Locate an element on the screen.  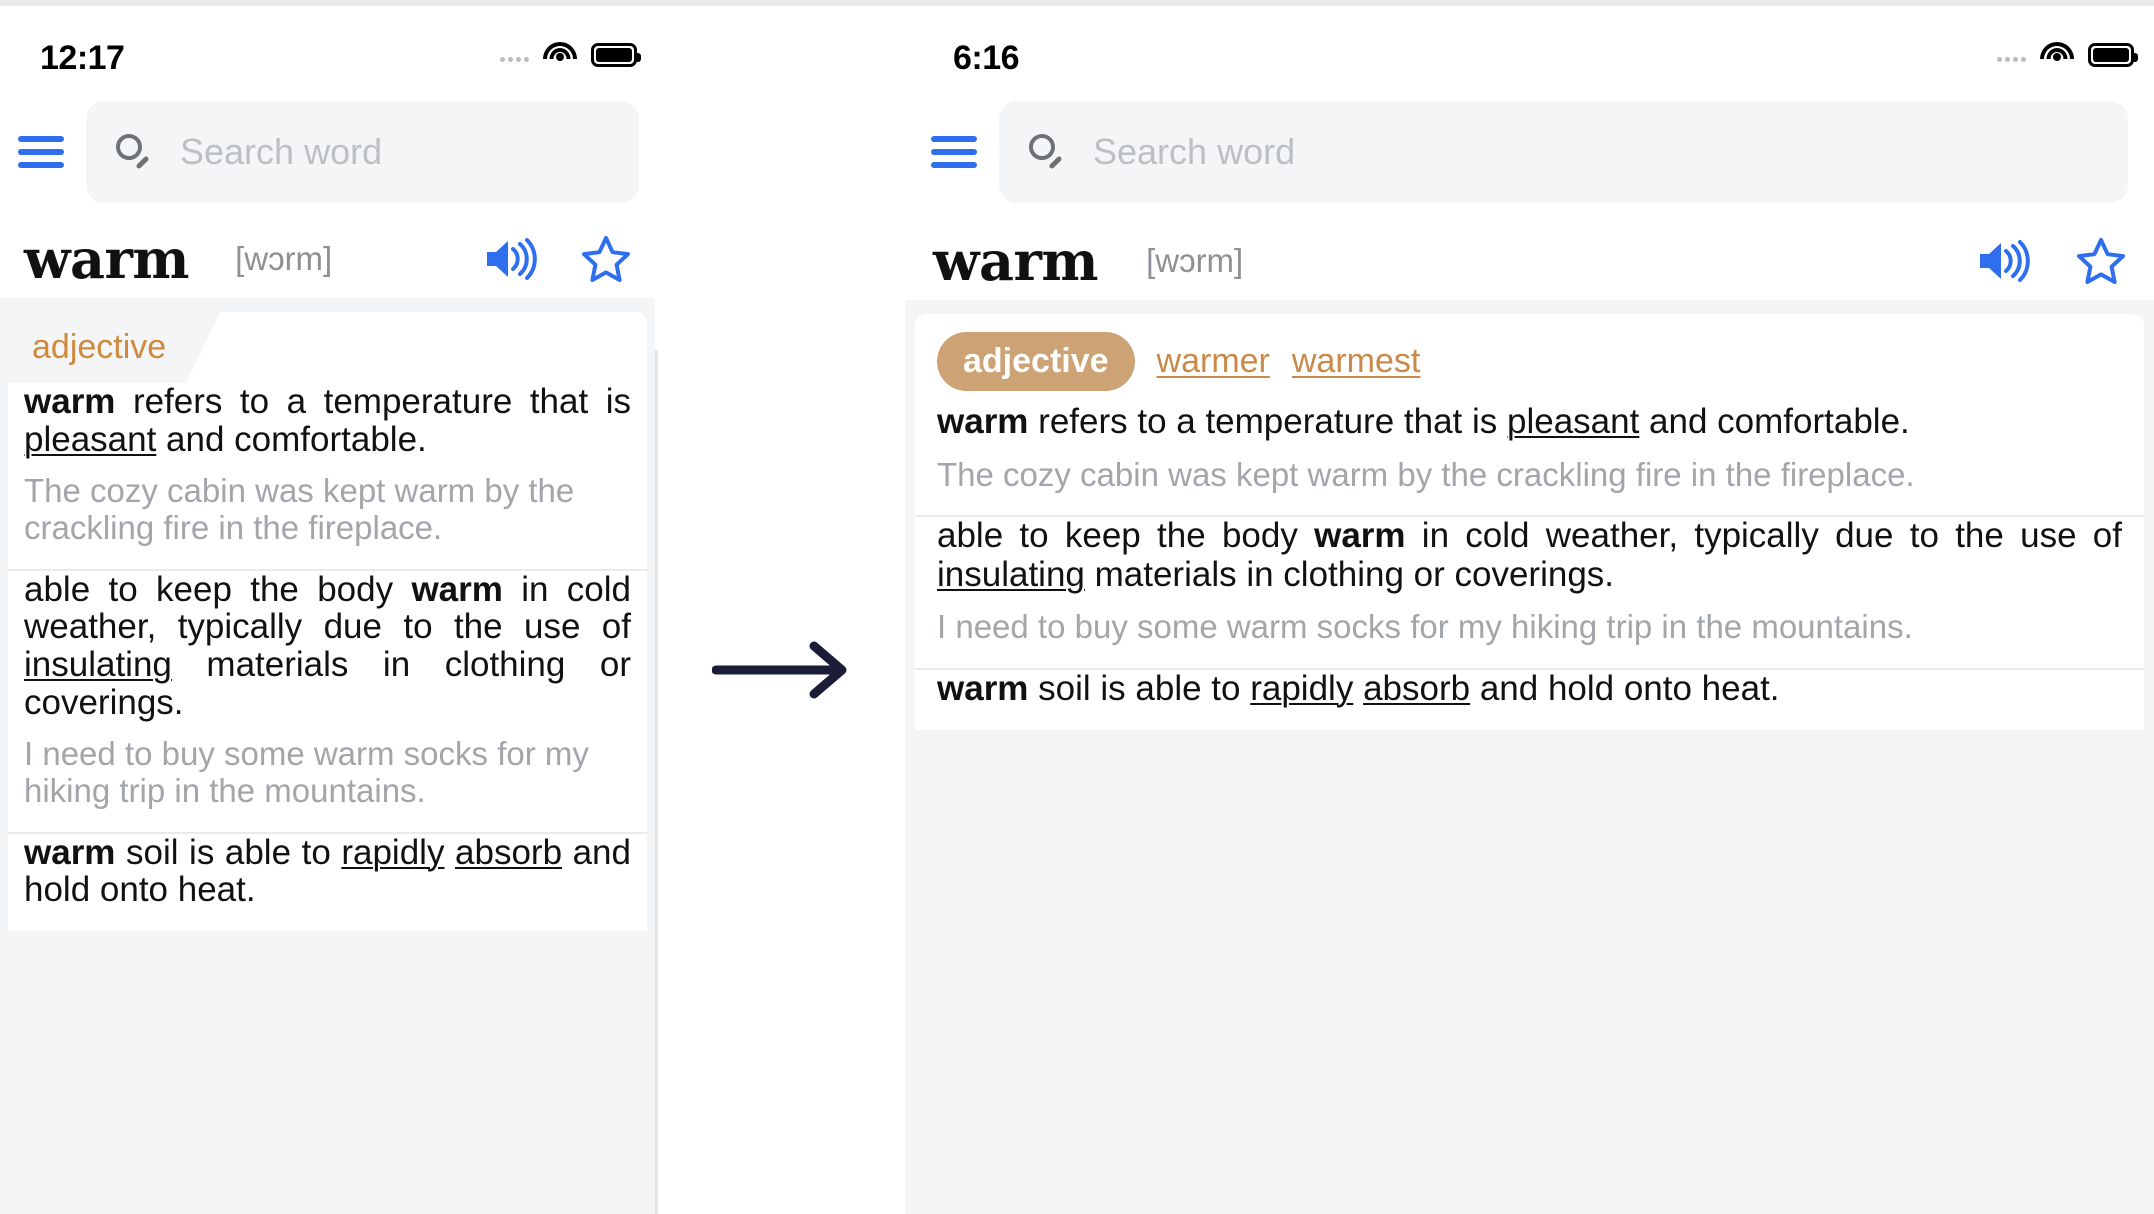
search-bar-row-left: Search word is located at coordinates (327, 152).